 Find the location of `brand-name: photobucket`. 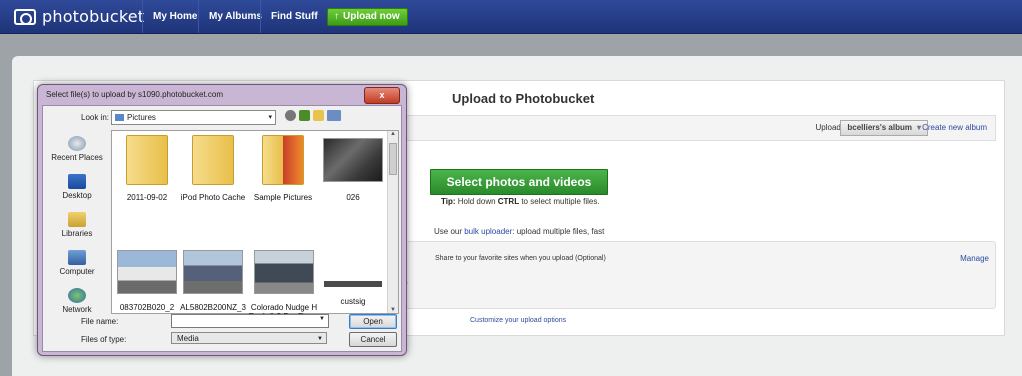

brand-name: photobucket is located at coordinates (93, 16).